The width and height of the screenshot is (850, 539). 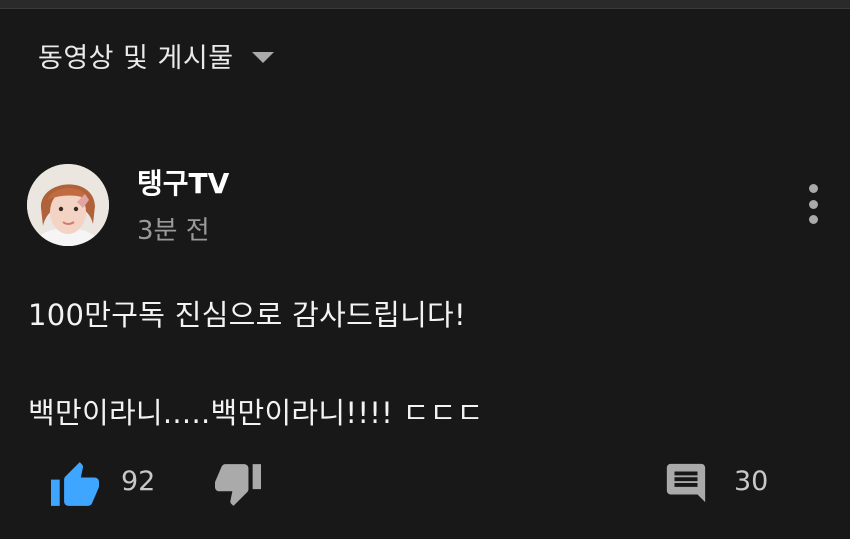 I want to click on filter-label: 동영상 및 게시물, so click(x=136, y=58).